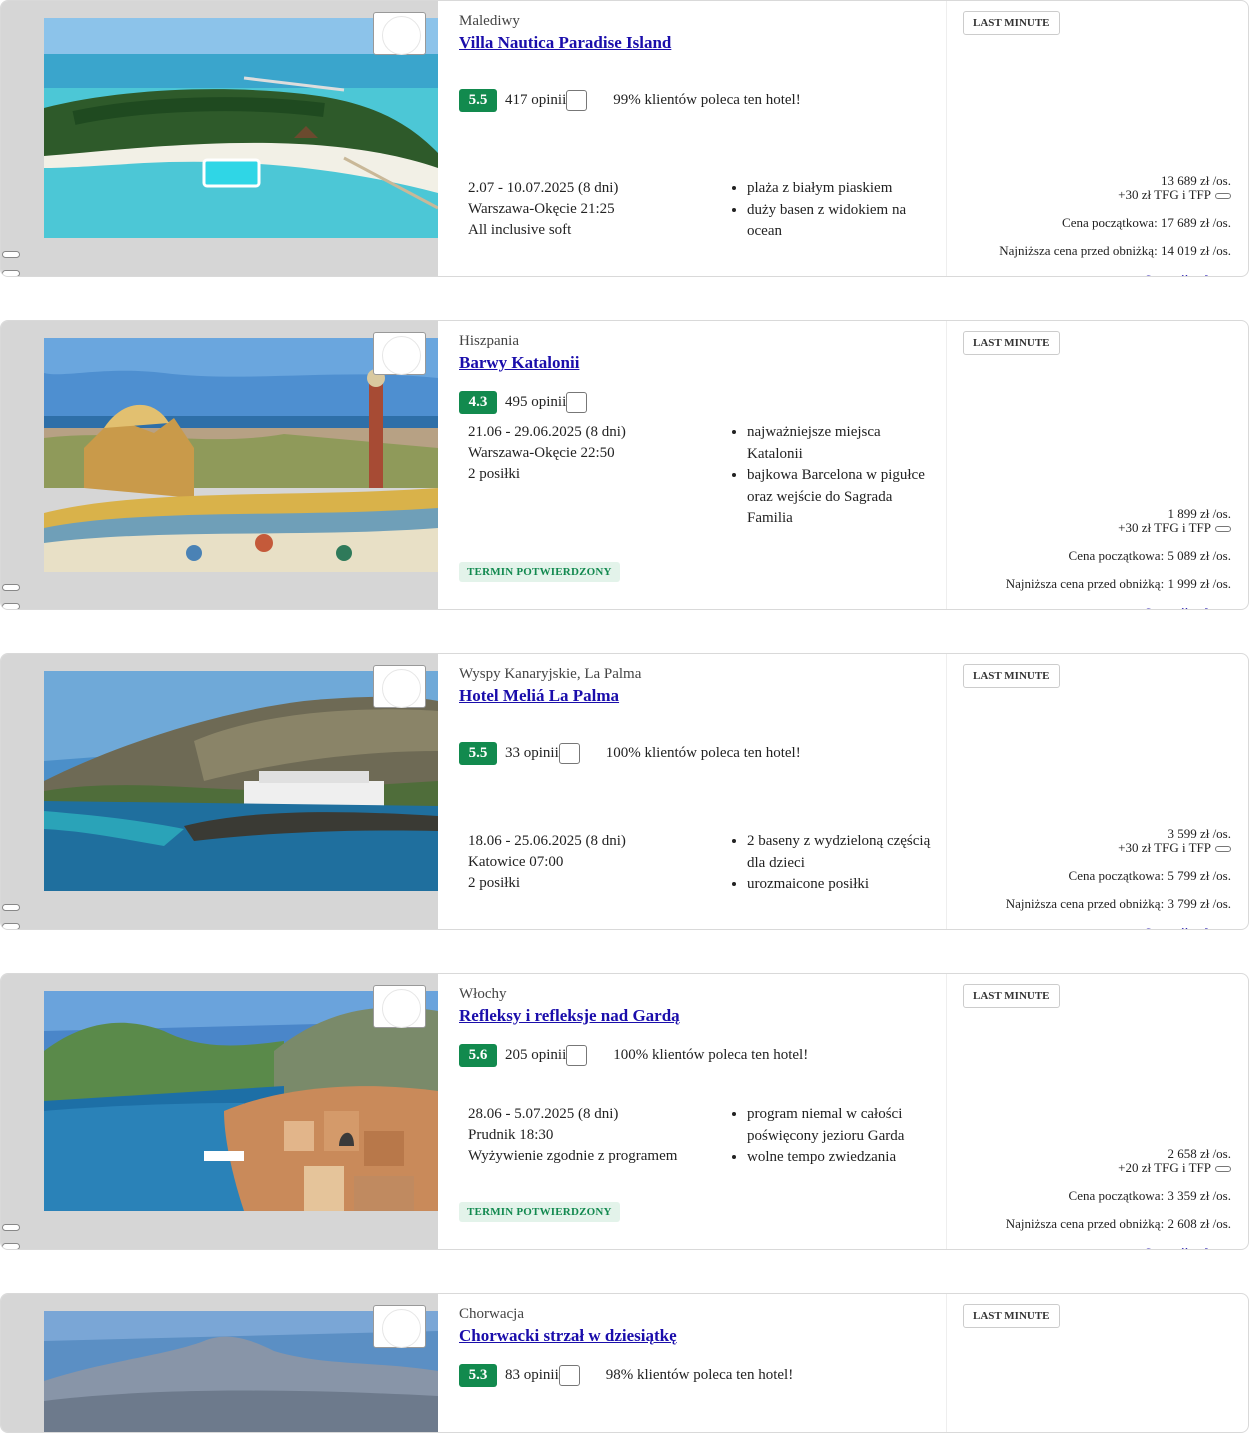 The image size is (1250, 1433). What do you see at coordinates (703, 753) in the screenshot?
I see `recommendation-text: 100% klientów poleca ten hotel!` at bounding box center [703, 753].